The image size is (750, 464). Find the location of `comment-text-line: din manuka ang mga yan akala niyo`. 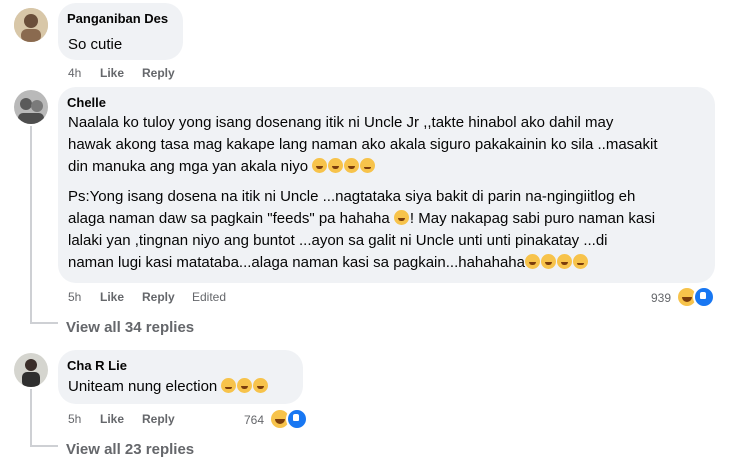

comment-text-line: din manuka ang mga yan akala niyo is located at coordinates (222, 167).